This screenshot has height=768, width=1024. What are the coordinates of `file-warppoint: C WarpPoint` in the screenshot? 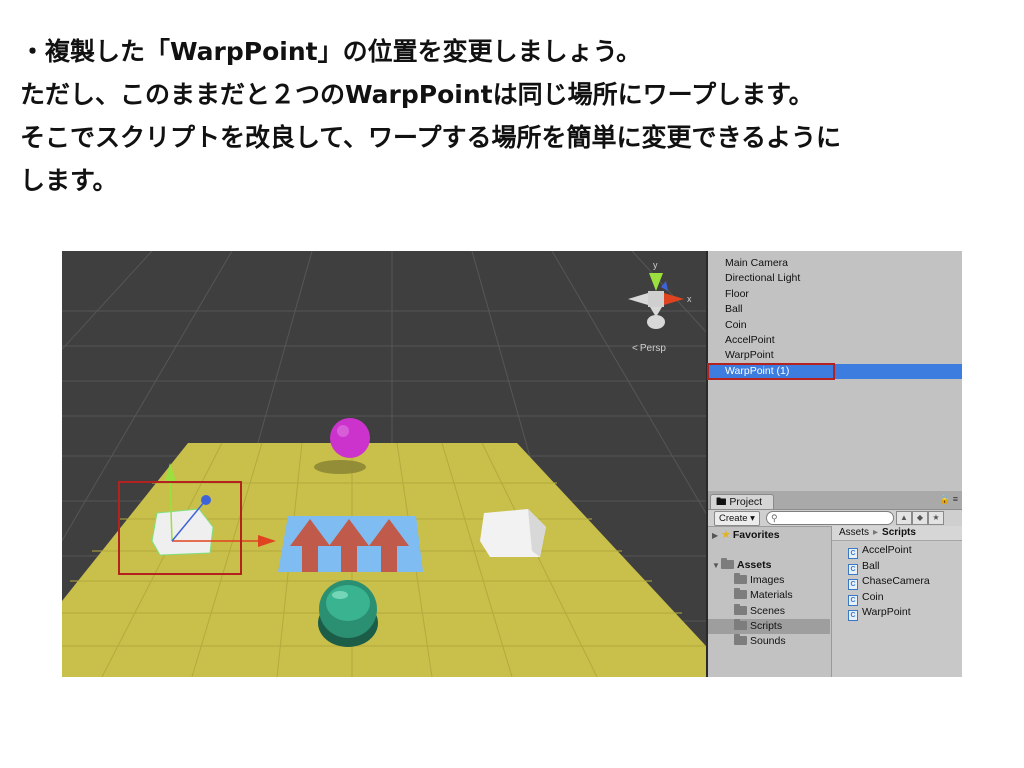 It's located at (897, 613).